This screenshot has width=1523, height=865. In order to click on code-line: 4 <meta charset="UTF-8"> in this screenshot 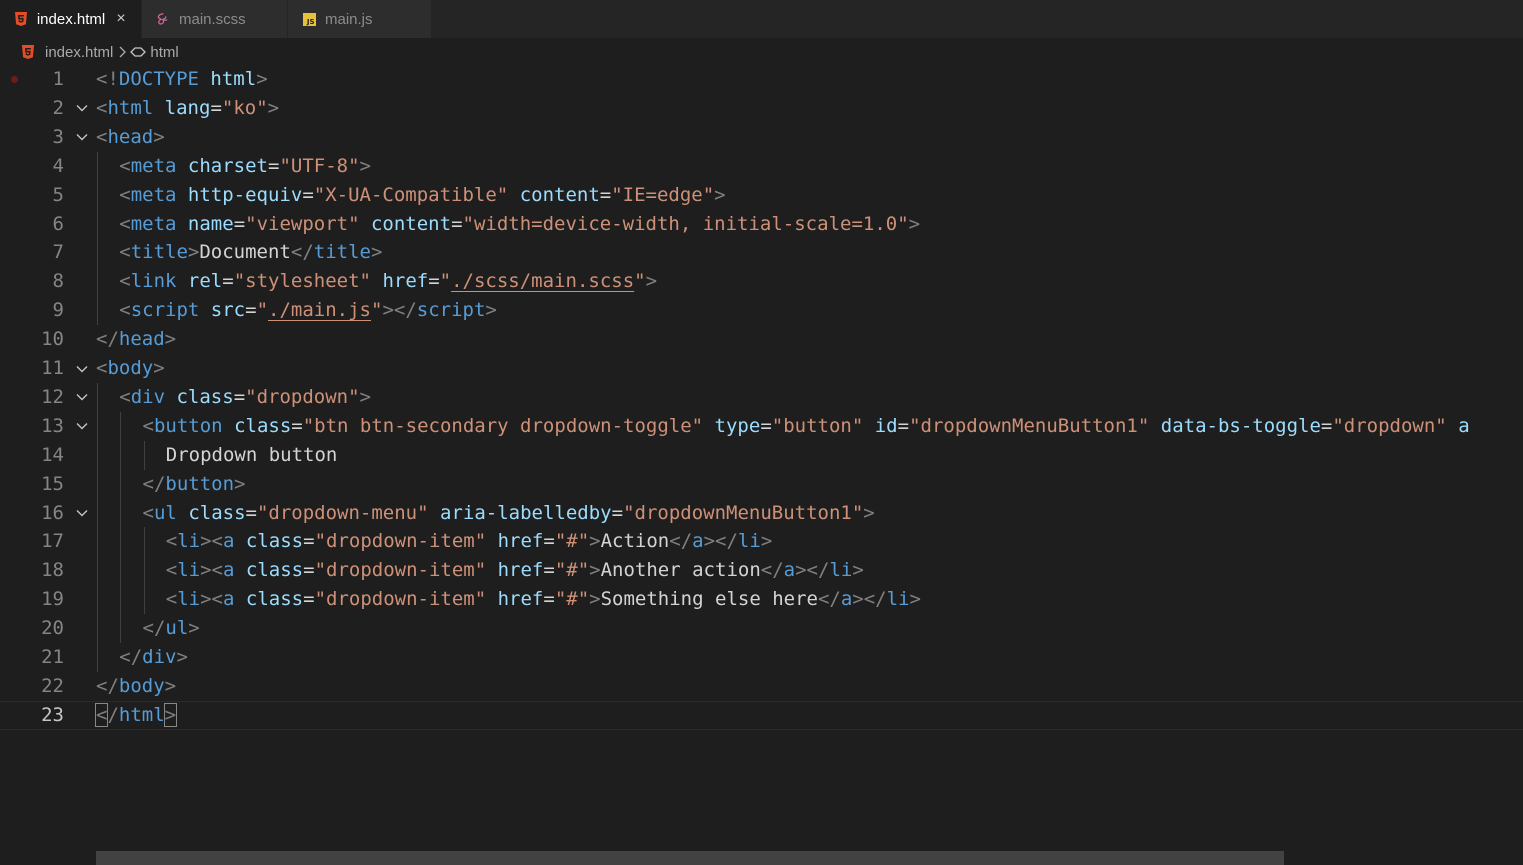, I will do `click(761, 166)`.